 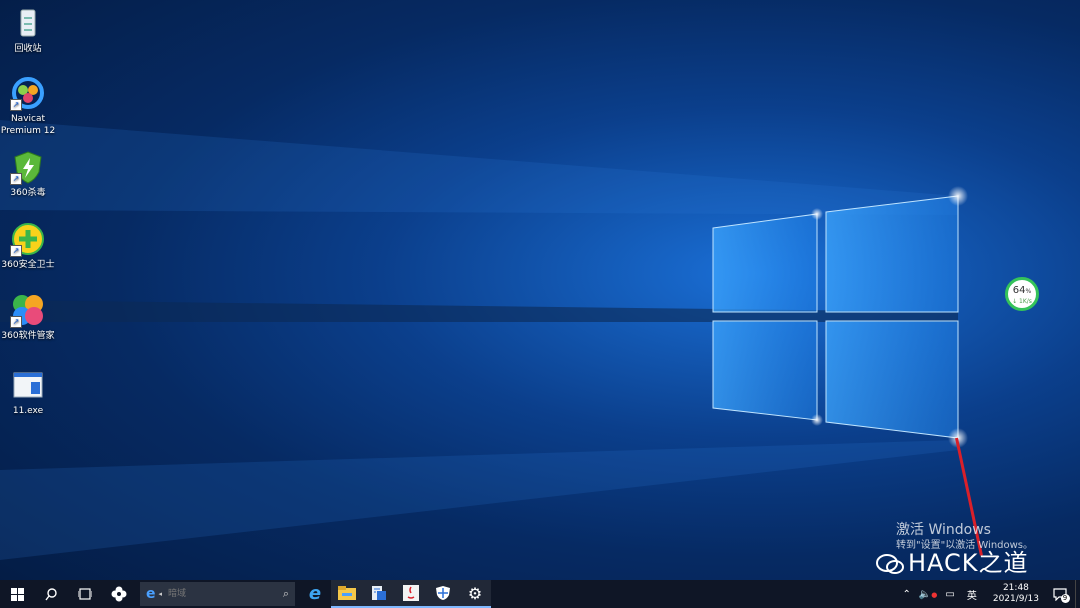 I want to click on search-dropdown-icon: ◂, so click(x=160, y=594).